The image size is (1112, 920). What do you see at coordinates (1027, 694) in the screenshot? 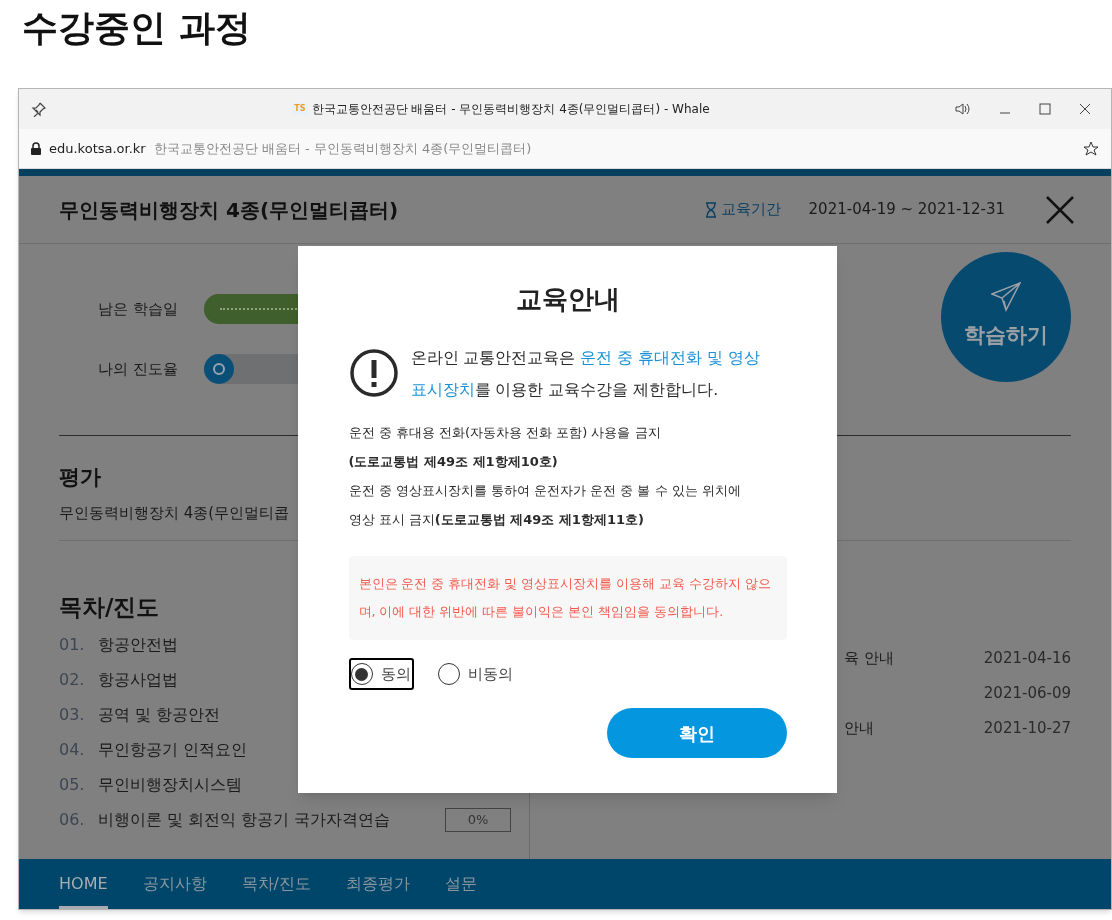
I see `notice-date: 2021-06-09` at bounding box center [1027, 694].